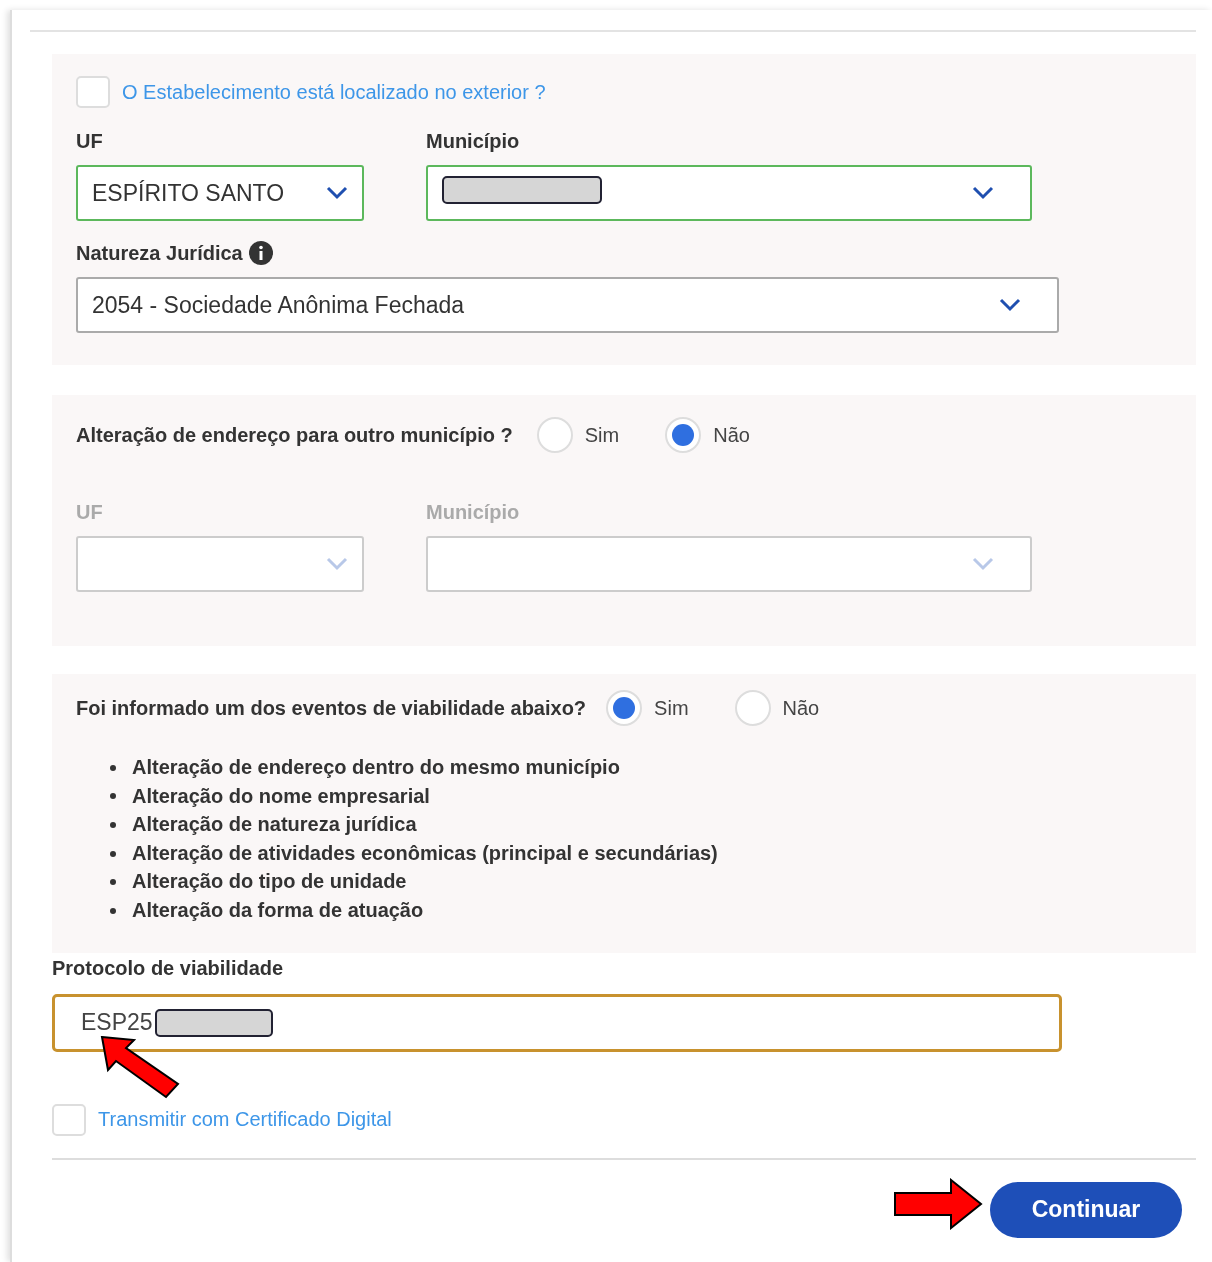 The width and height of the screenshot is (1212, 1262). What do you see at coordinates (729, 193) in the screenshot?
I see `municipio-select` at bounding box center [729, 193].